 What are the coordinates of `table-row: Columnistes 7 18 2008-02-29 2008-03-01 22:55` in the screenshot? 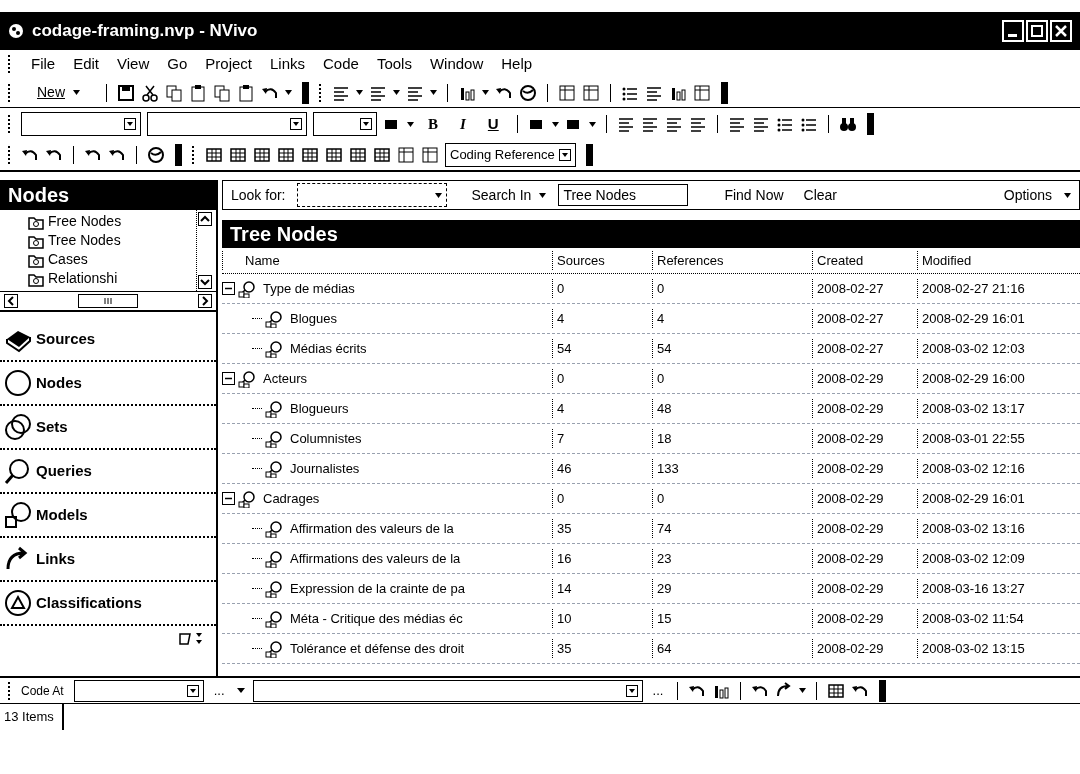 It's located at (651, 439).